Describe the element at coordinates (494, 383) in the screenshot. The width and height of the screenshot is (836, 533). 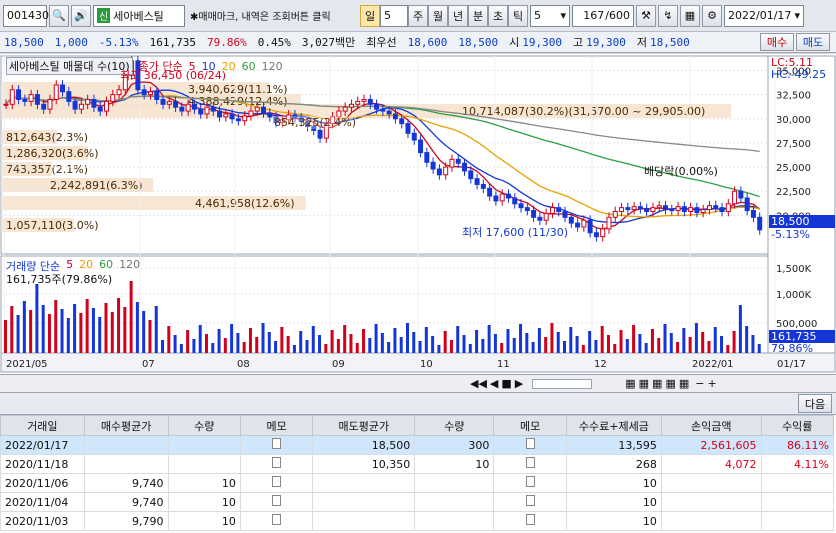
I see `play-back-icon: ◀` at that location.